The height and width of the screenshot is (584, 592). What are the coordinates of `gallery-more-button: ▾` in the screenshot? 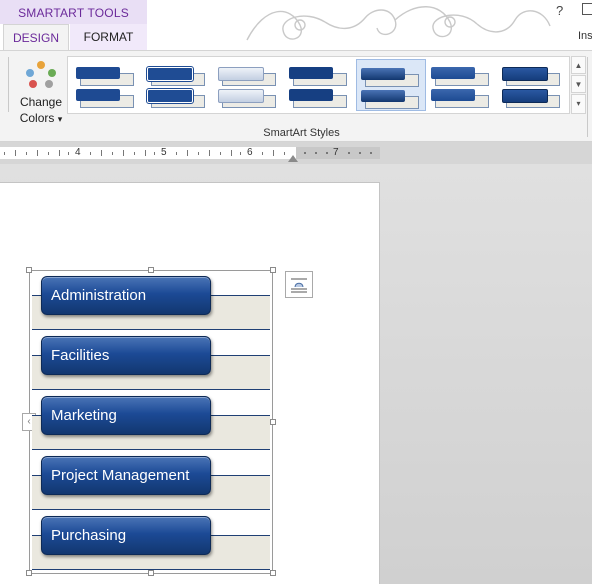 It's located at (578, 104).